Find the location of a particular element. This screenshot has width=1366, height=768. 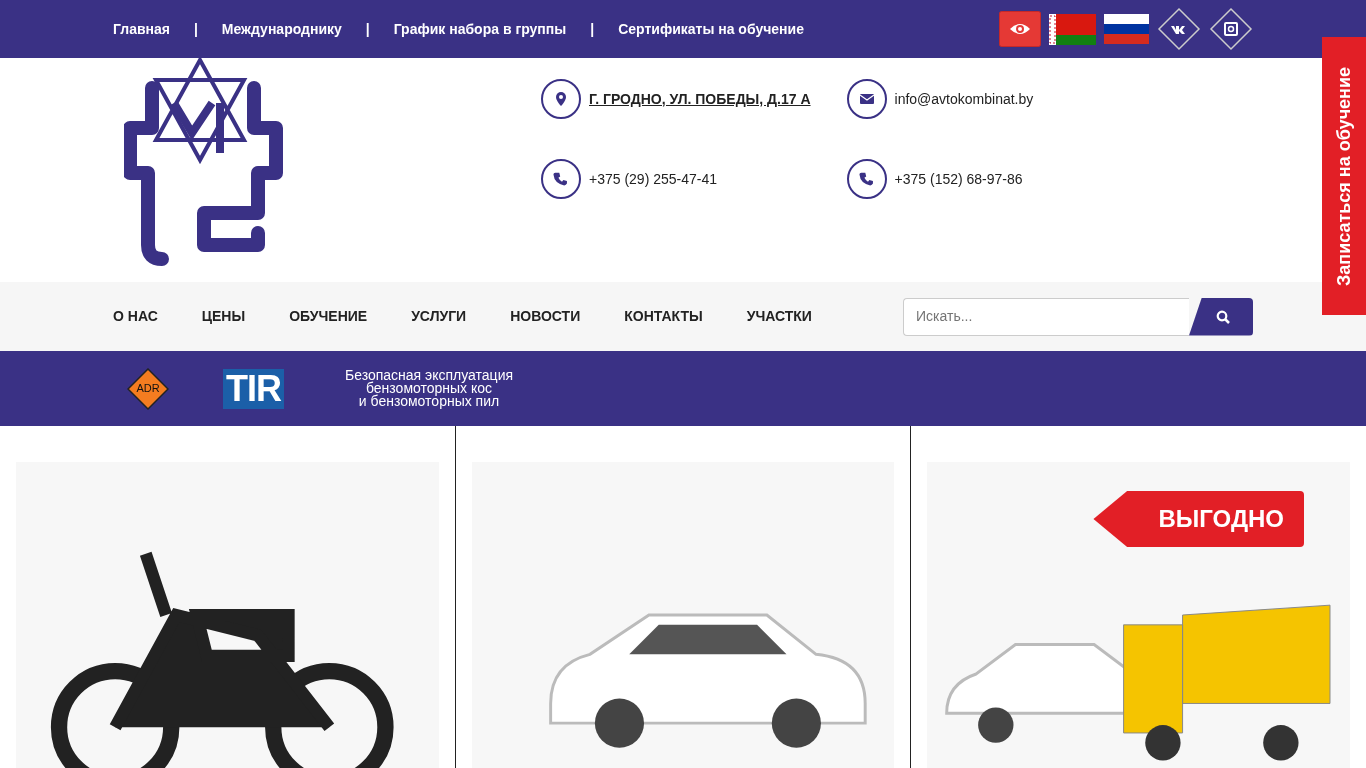

belarus-flag-icon is located at coordinates (1072, 29).